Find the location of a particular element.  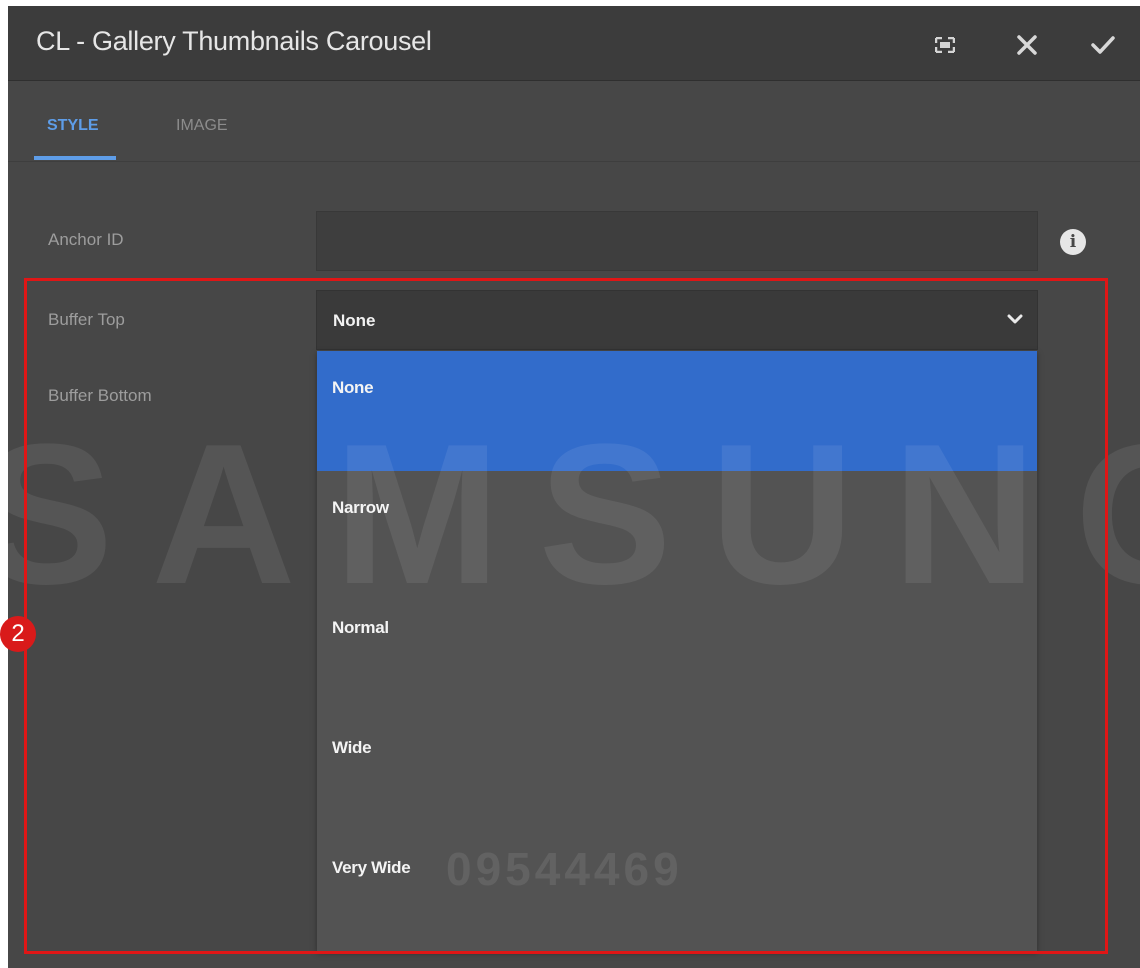

fullscreen-button is located at coordinates (945, 45).